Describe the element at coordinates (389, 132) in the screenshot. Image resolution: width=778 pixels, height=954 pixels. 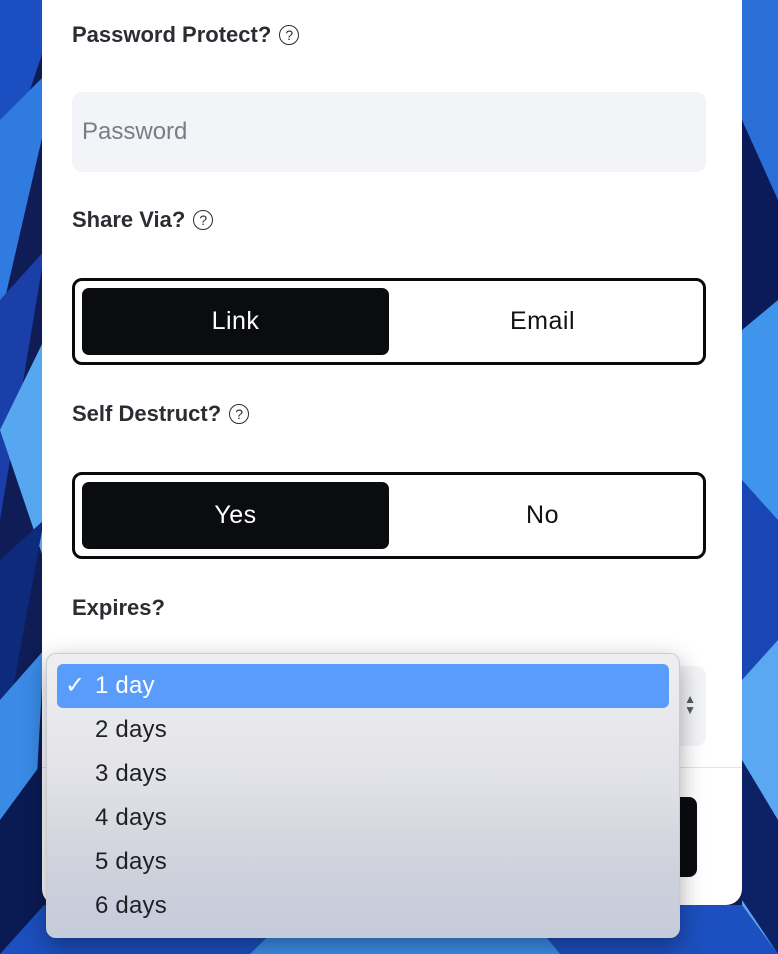
I see `password-input` at that location.